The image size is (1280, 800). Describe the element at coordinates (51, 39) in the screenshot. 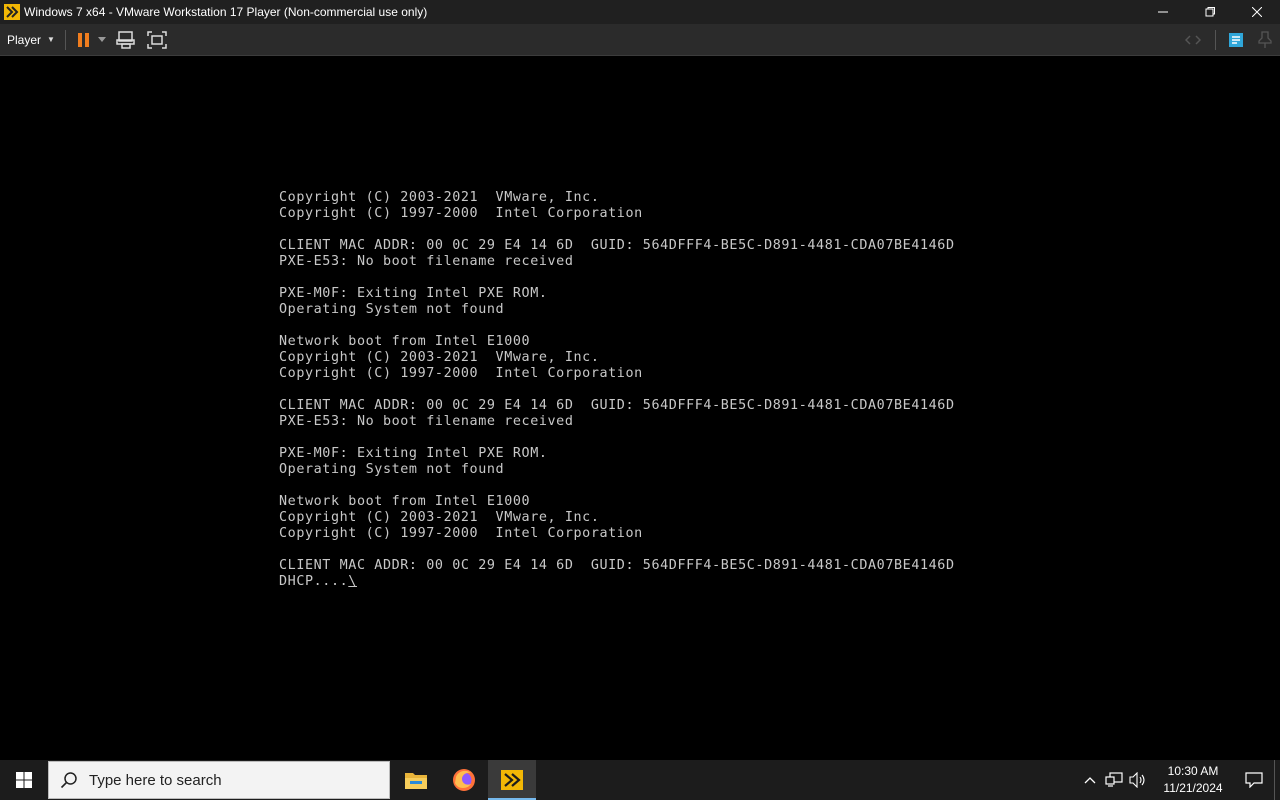

I see `chevron-down-icon: ▼` at that location.